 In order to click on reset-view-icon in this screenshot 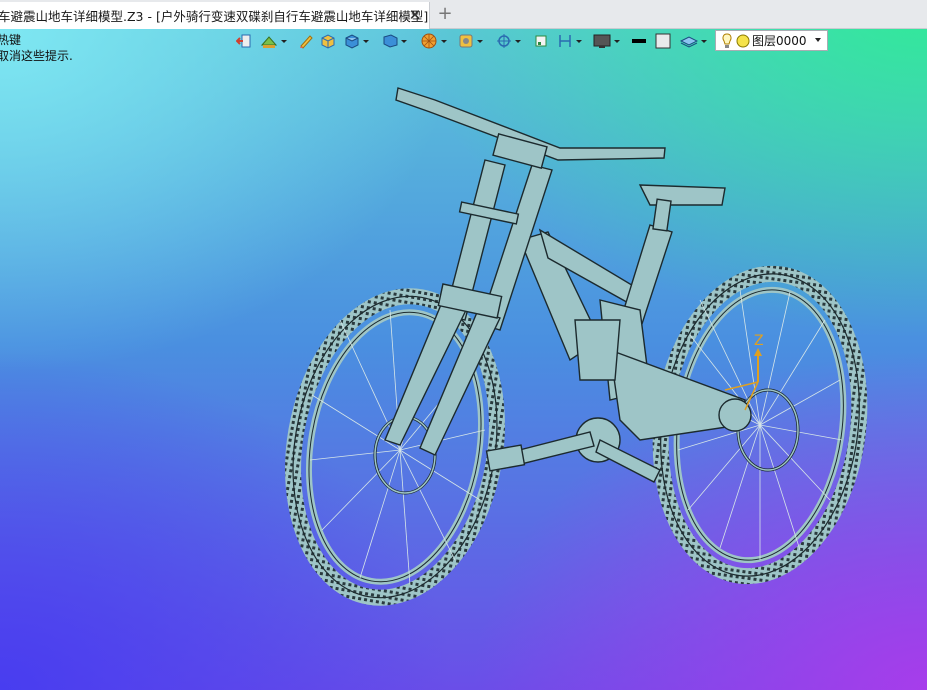, I will do `click(244, 41)`.